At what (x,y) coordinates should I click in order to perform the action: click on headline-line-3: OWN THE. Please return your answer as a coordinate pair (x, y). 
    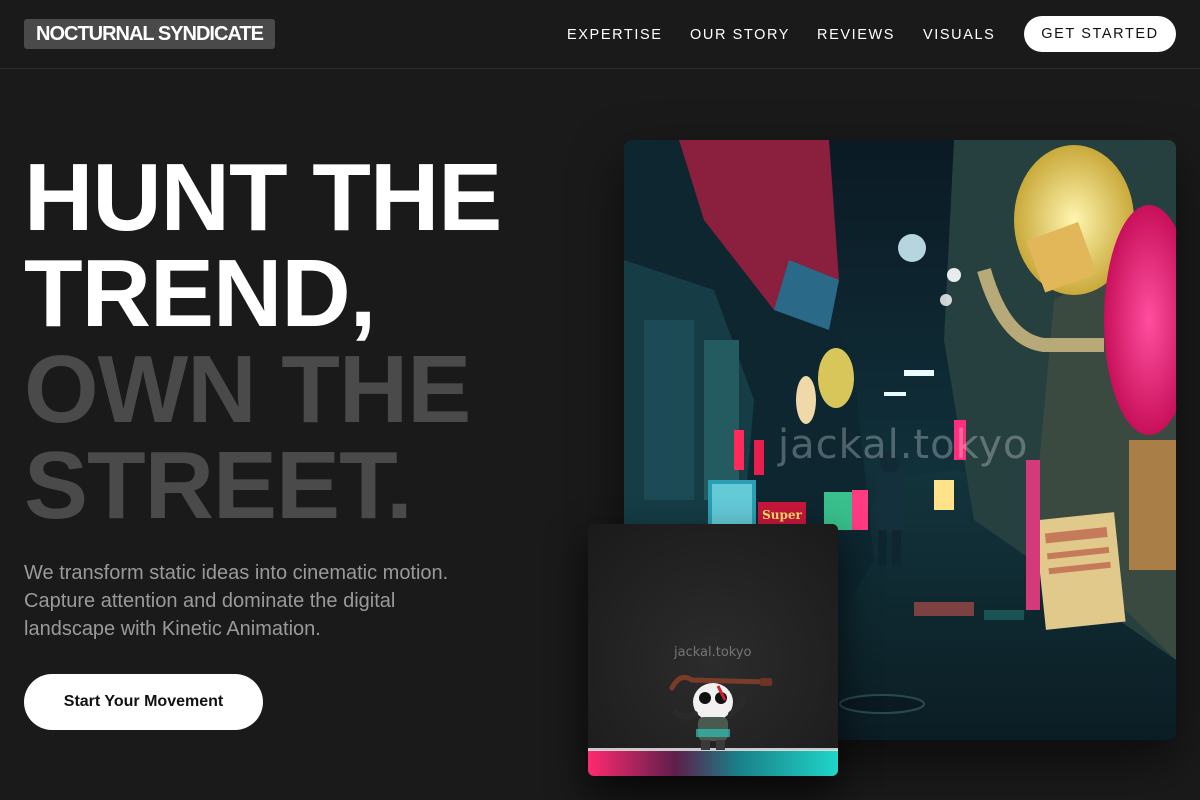
    Looking at the image, I should click on (247, 389).